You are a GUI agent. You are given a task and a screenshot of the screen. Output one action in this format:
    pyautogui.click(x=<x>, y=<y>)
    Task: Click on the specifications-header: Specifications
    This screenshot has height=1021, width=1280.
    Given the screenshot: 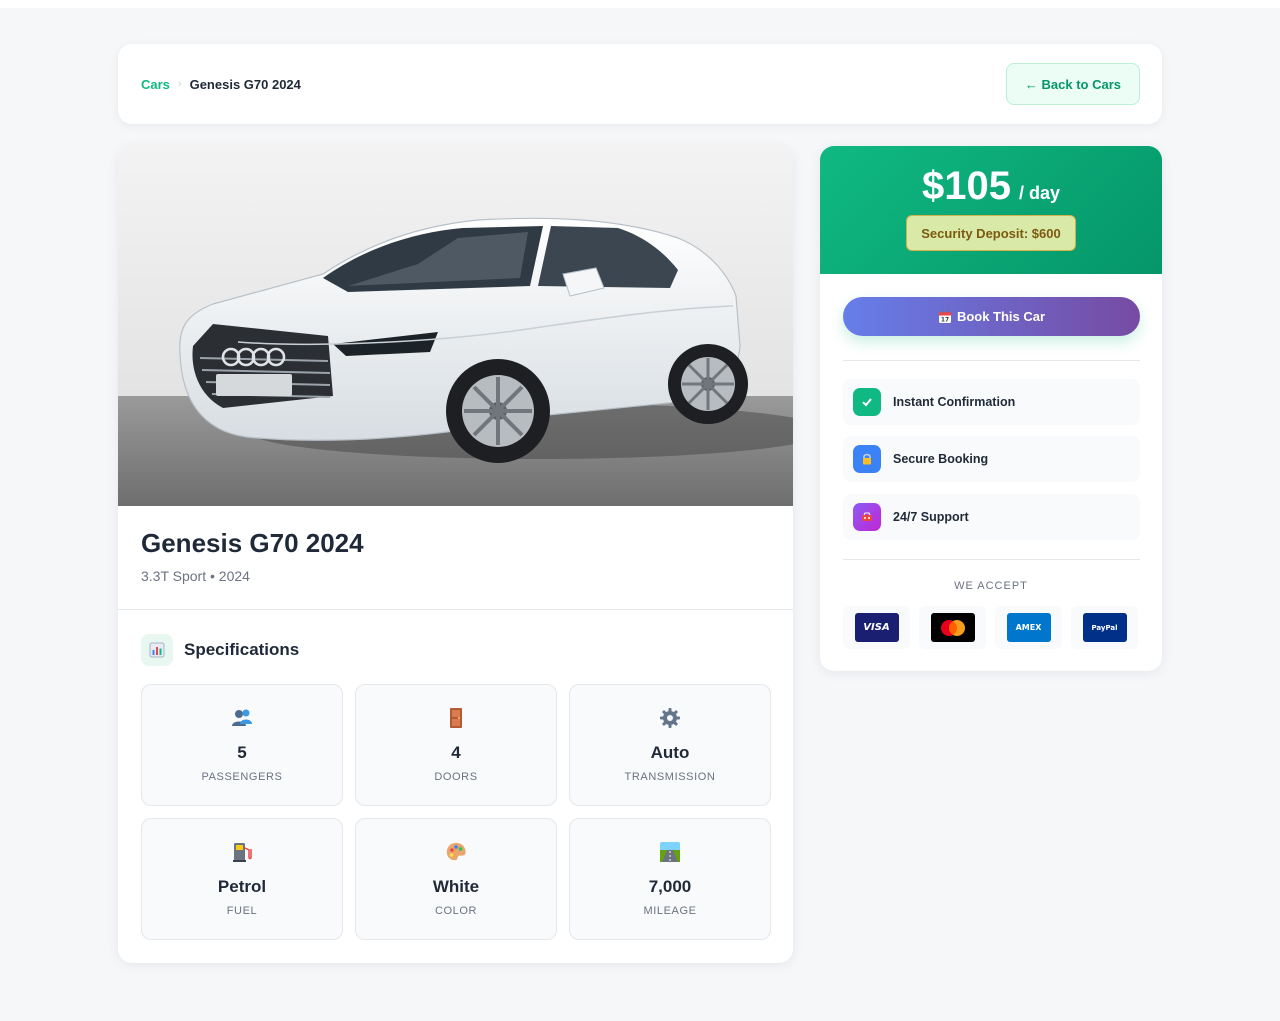 What is the action you would take?
    pyautogui.click(x=220, y=650)
    